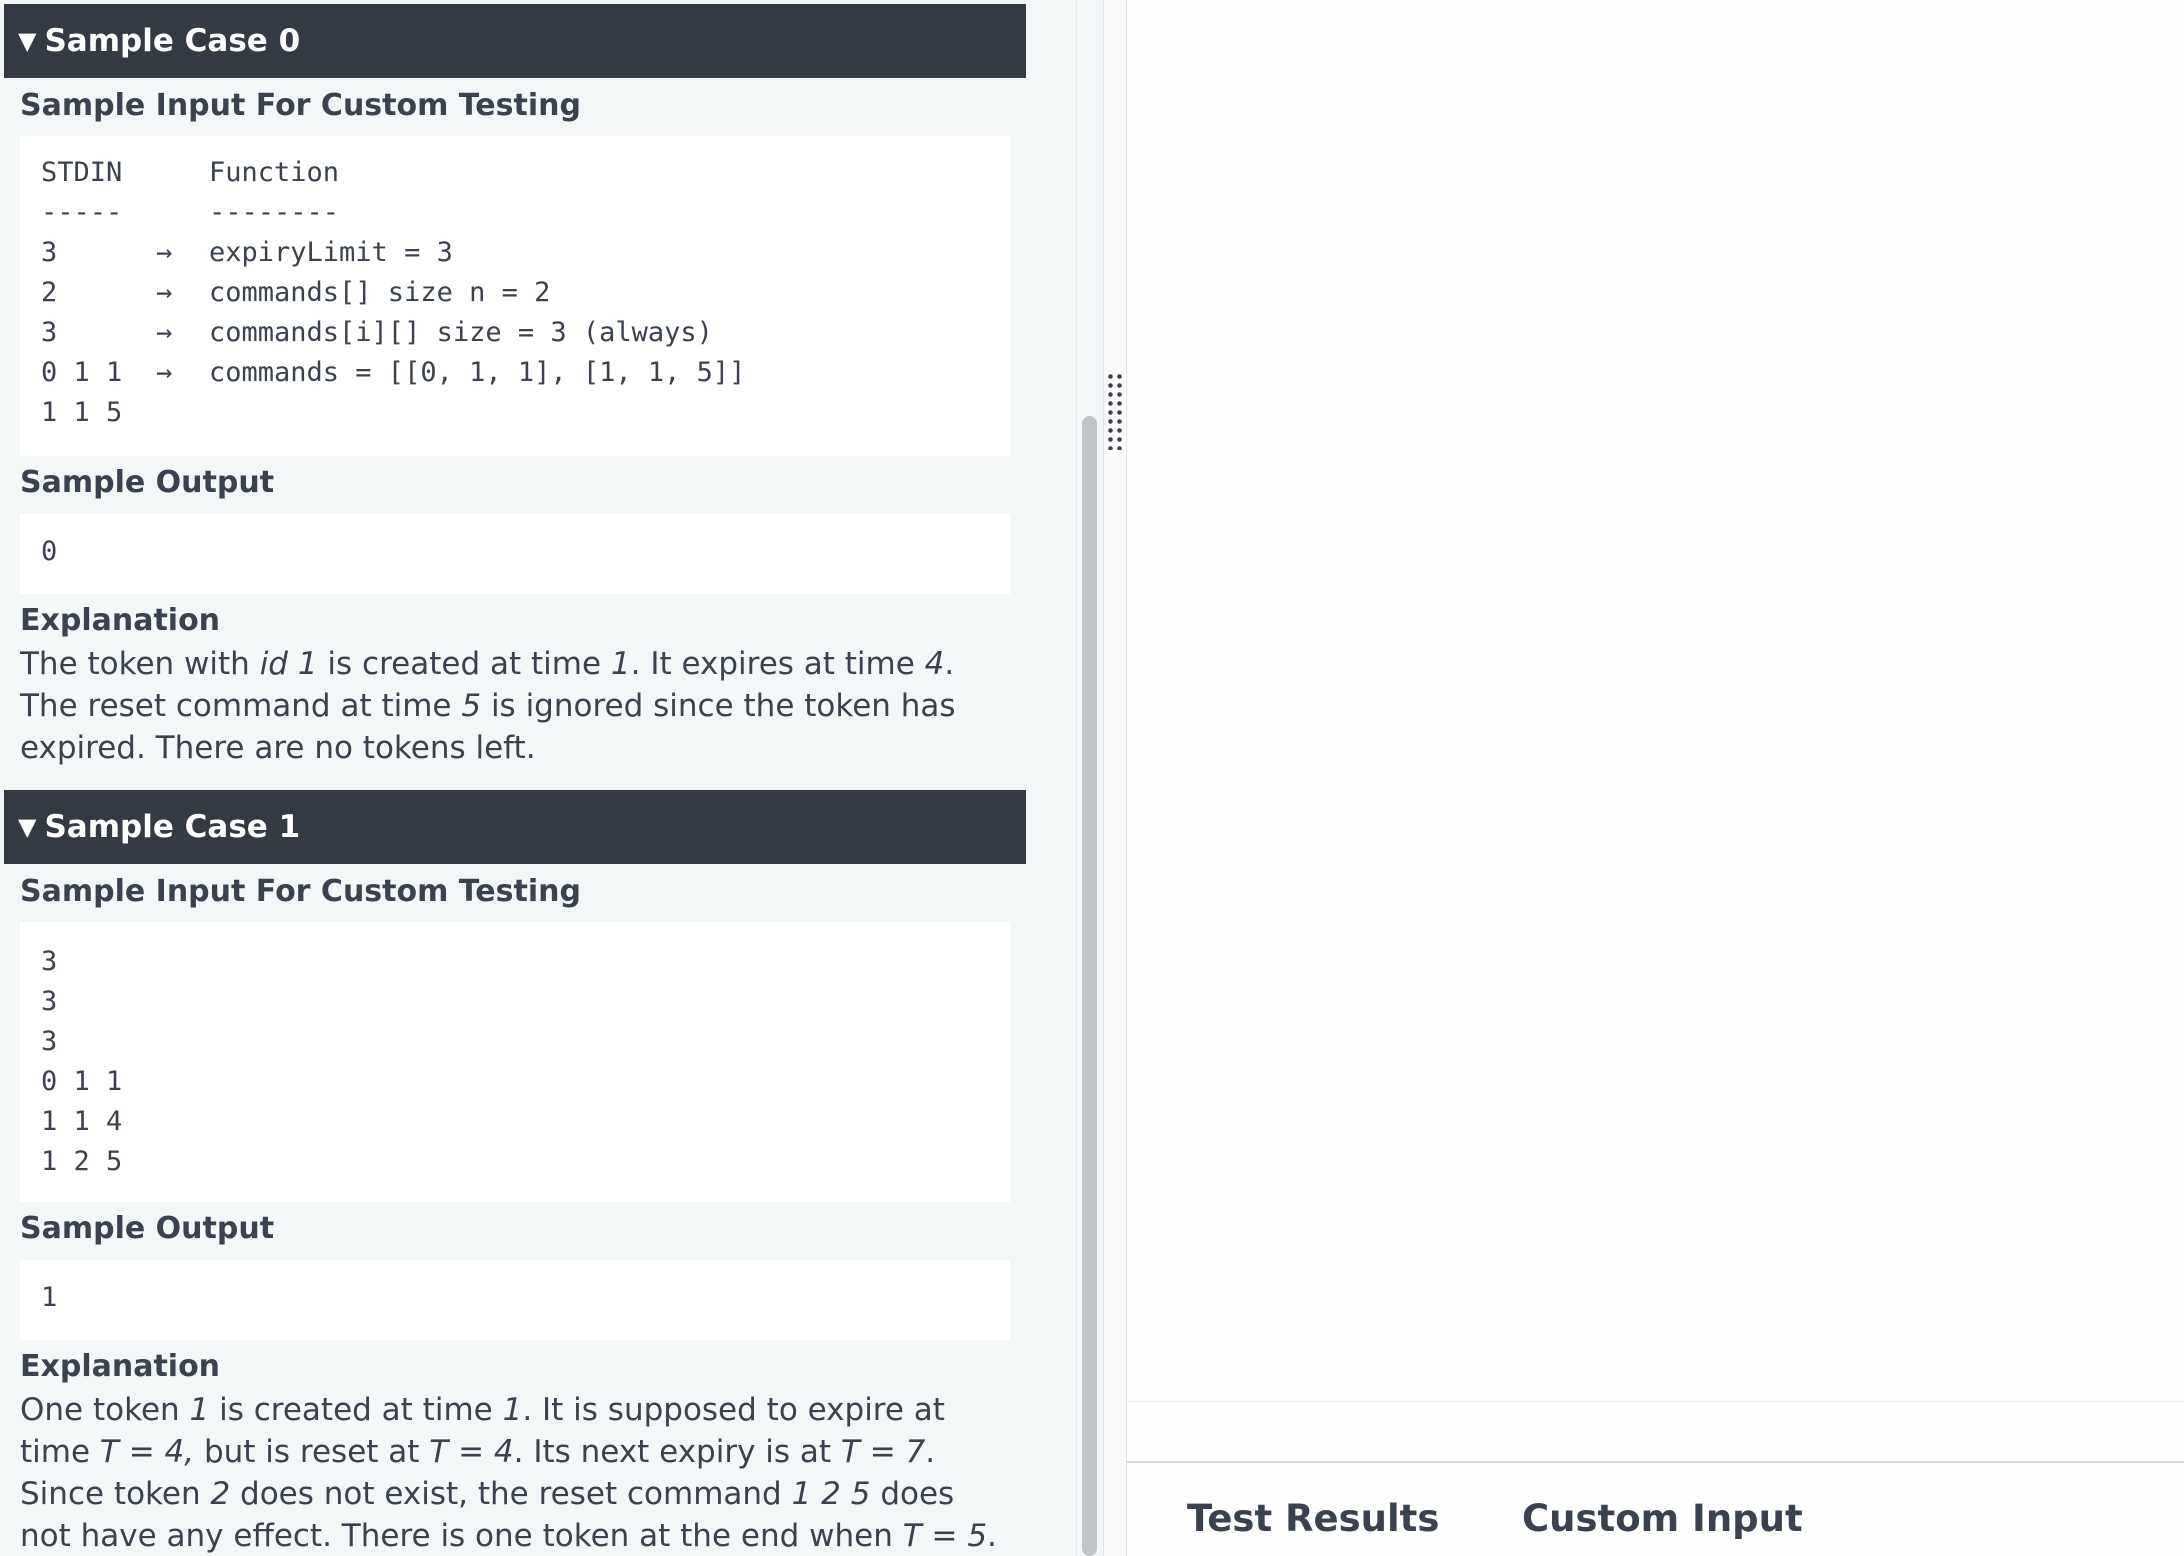  Describe the element at coordinates (172, 827) in the screenshot. I see `sample-case-1-title: Sample Case 1` at that location.